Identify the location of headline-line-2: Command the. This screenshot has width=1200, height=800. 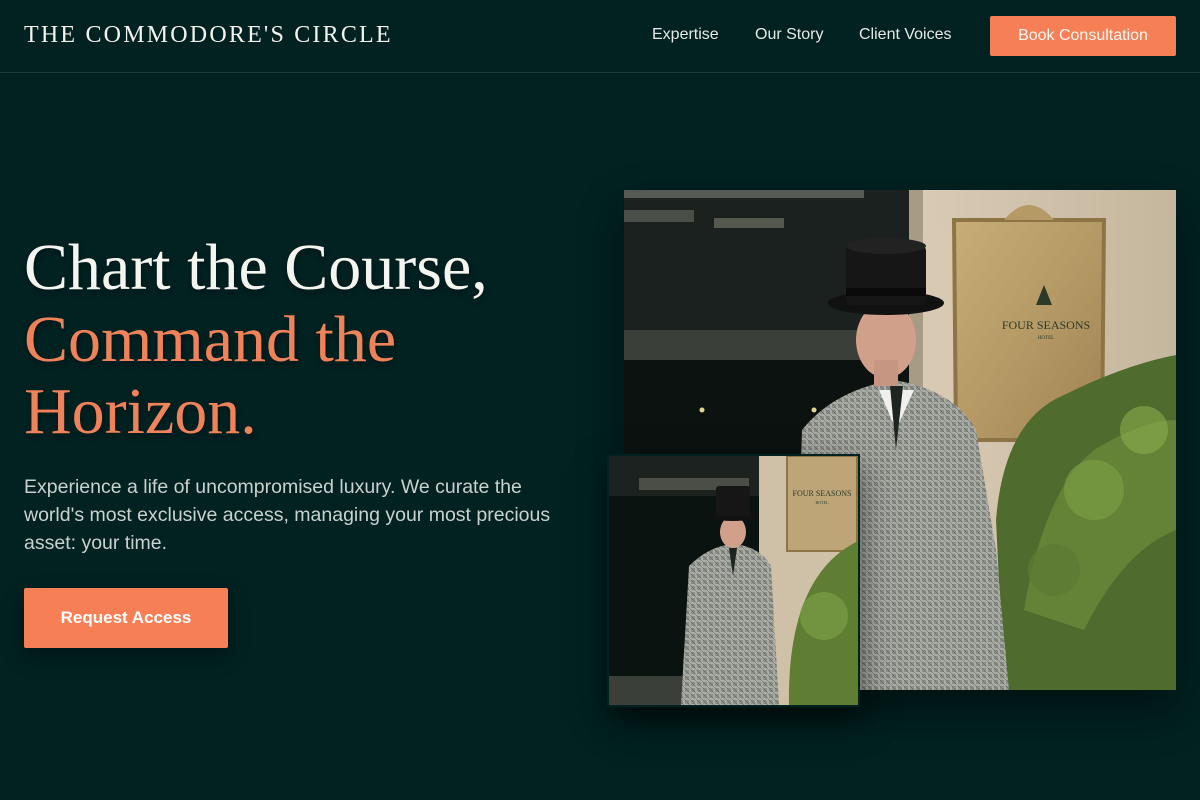
(210, 339).